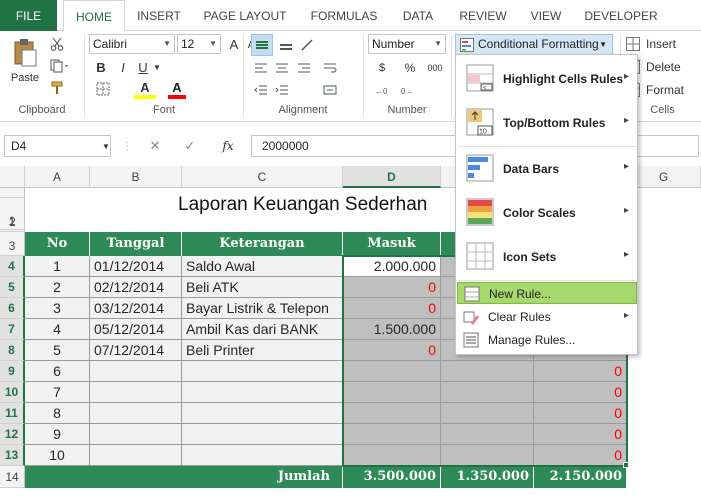  I want to click on row-header-8: 8, so click(12, 350).